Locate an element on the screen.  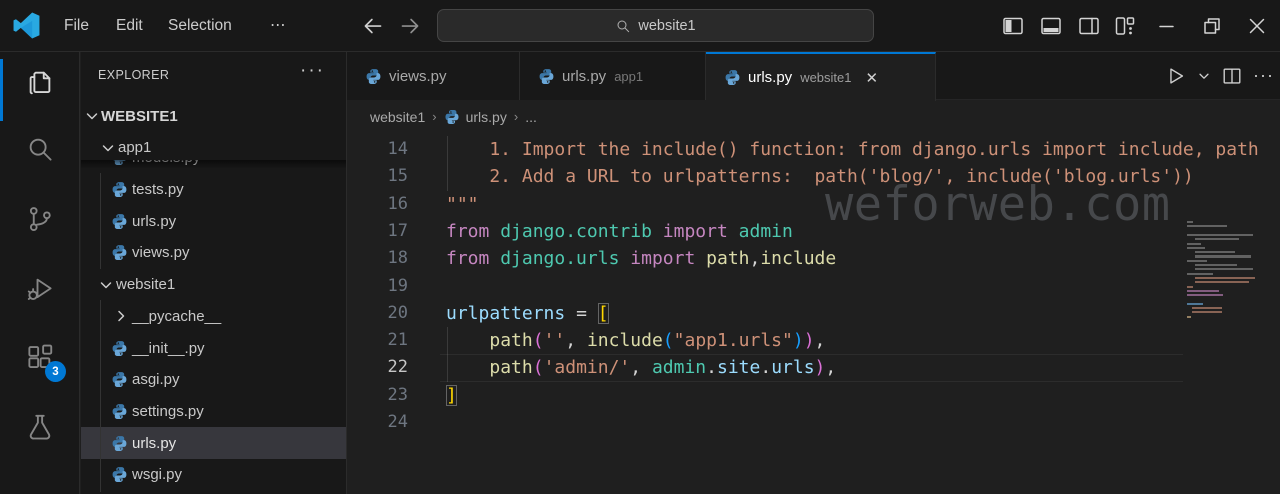
code-line-18: 18 from django.urls import path,include is located at coordinates (765, 258).